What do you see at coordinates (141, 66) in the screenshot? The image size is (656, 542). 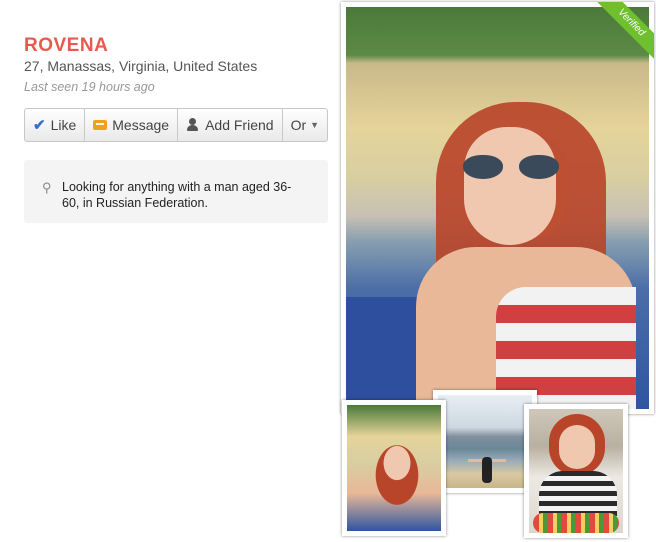 I see `profile-location: 27, Manassas, Virginia, United States` at bounding box center [141, 66].